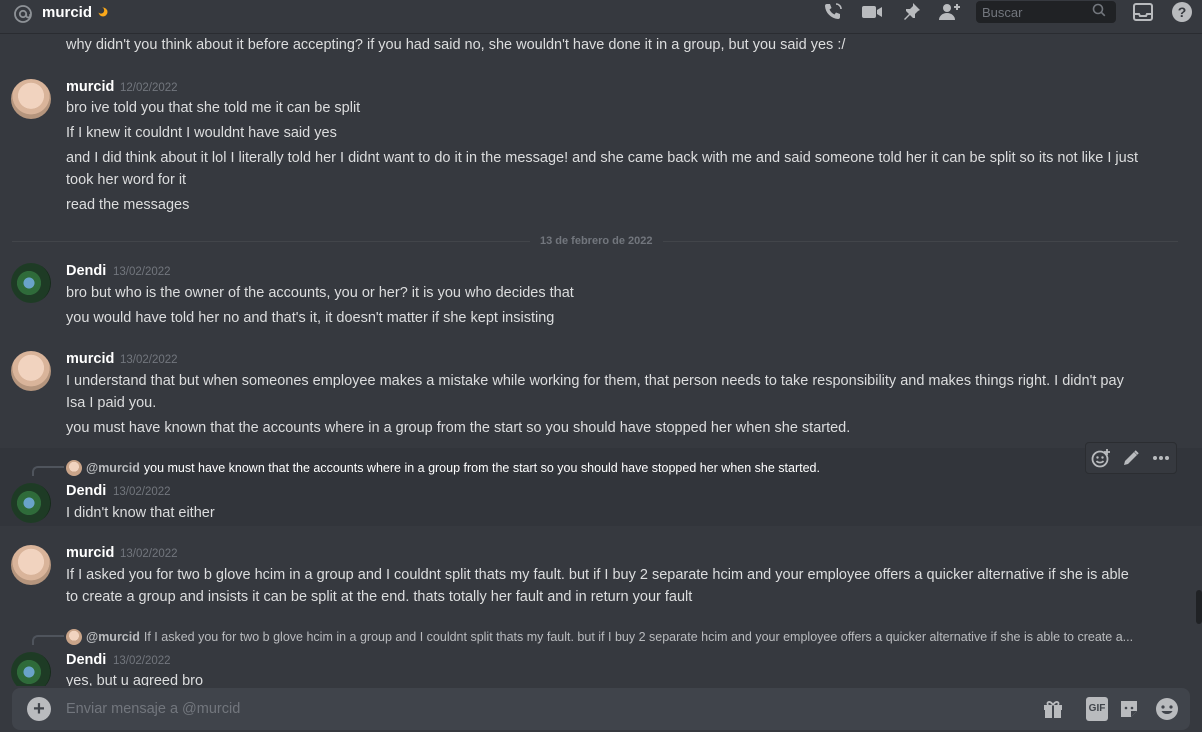  Describe the element at coordinates (1101, 458) in the screenshot. I see `add-reaction-icon` at that location.